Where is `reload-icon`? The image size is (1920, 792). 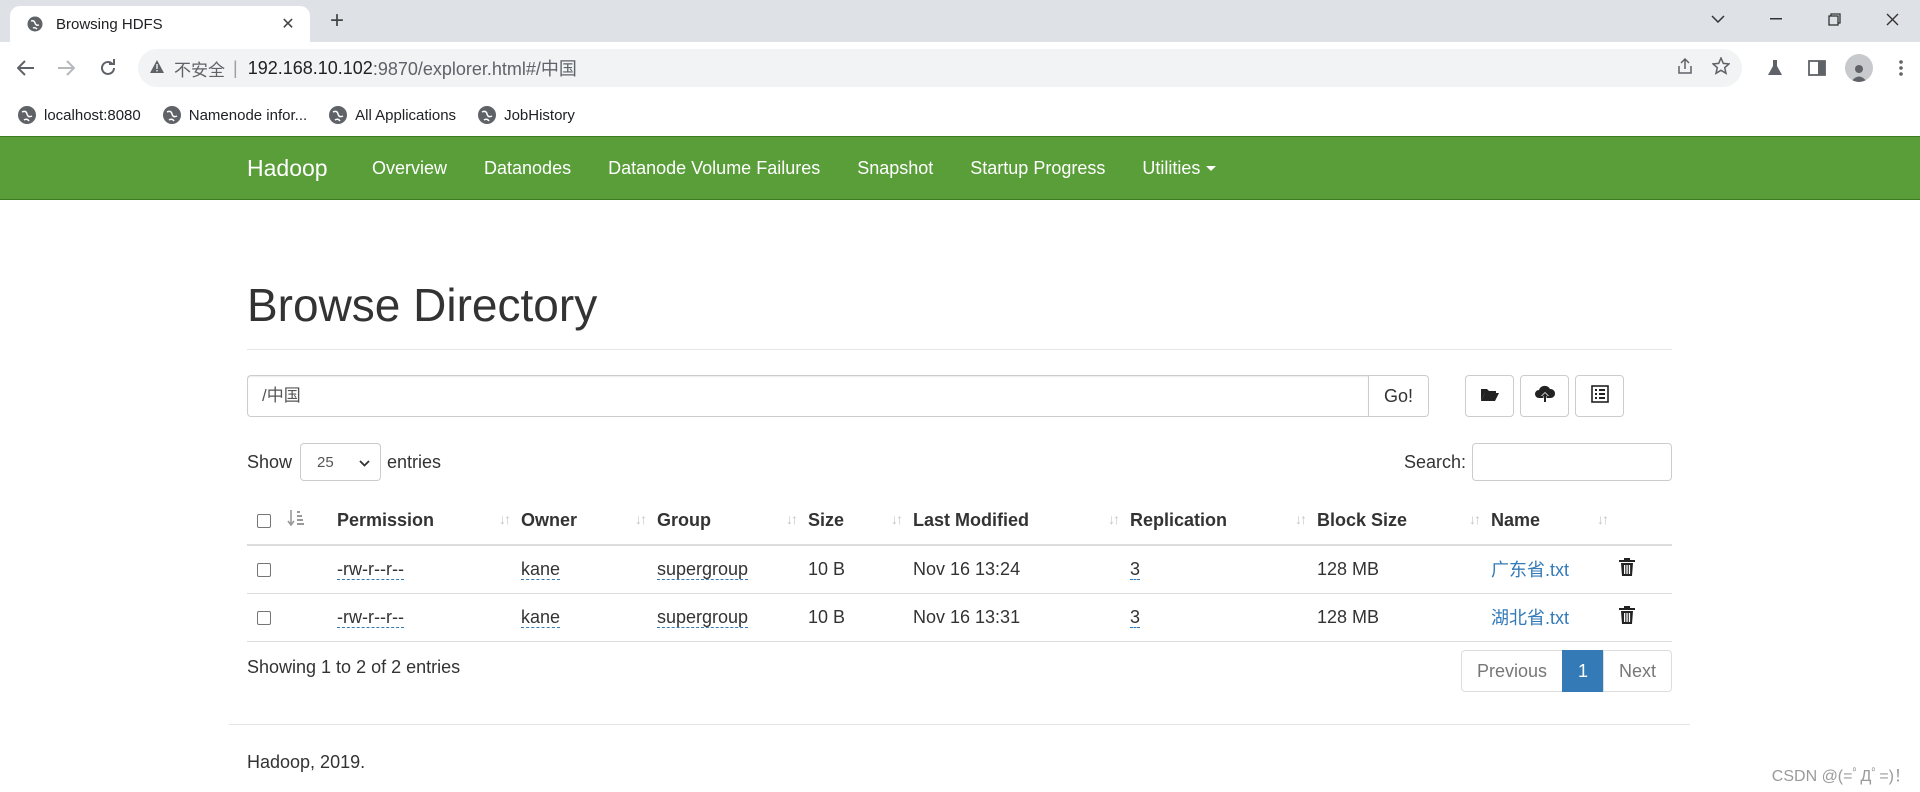
reload-icon is located at coordinates (108, 68).